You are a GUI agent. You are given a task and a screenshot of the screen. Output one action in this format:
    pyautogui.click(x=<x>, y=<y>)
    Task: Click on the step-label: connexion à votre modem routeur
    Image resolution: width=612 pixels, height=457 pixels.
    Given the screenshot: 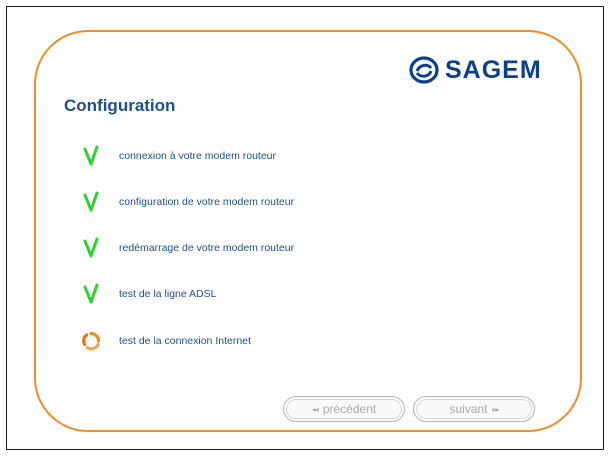 What is the action you would take?
    pyautogui.click(x=198, y=156)
    